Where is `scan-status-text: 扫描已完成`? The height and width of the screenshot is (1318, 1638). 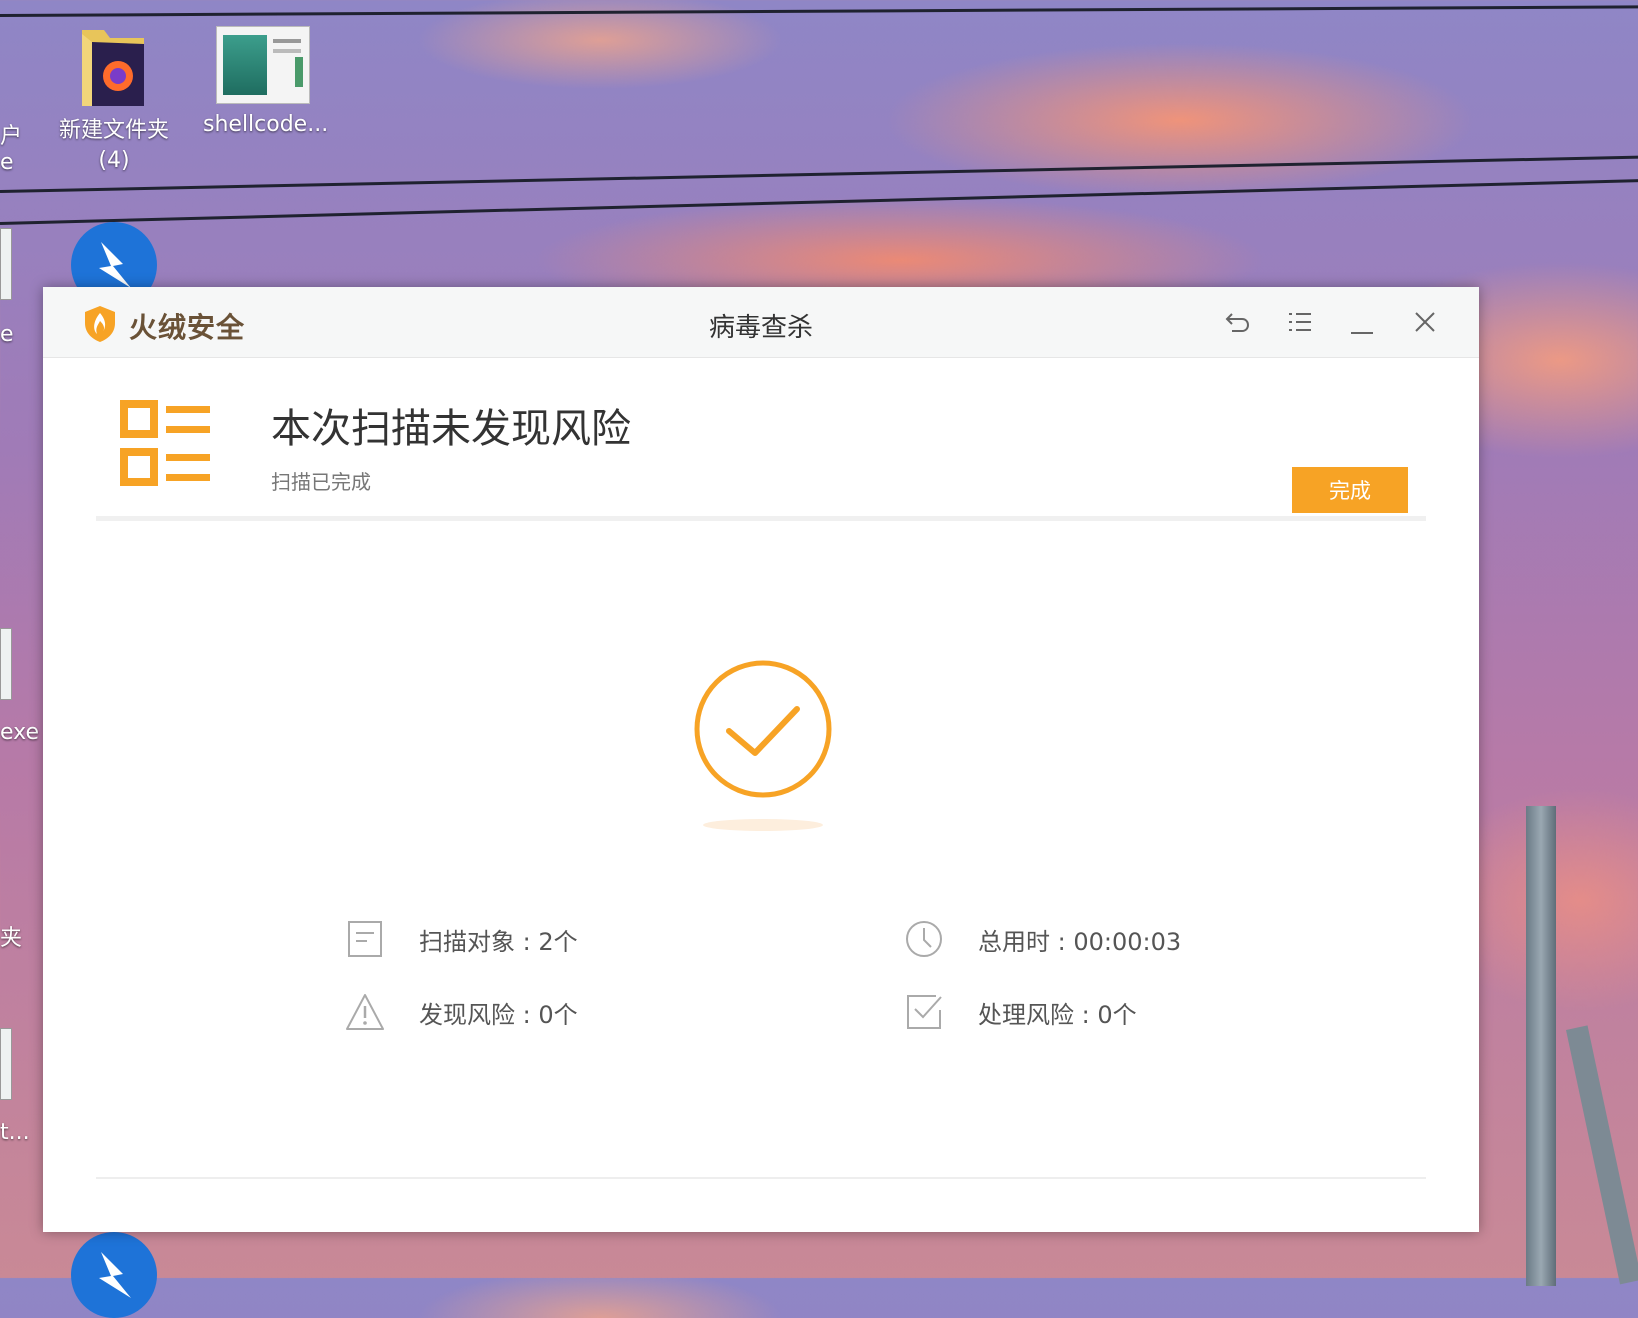
scan-status-text: 扫描已完成 is located at coordinates (321, 482).